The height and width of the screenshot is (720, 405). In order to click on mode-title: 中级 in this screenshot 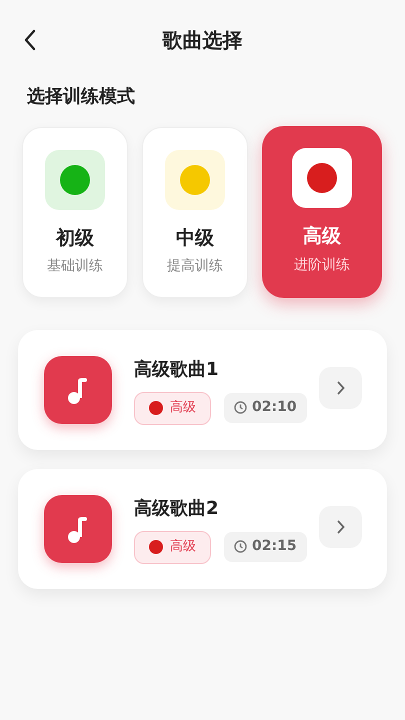, I will do `click(195, 238)`.